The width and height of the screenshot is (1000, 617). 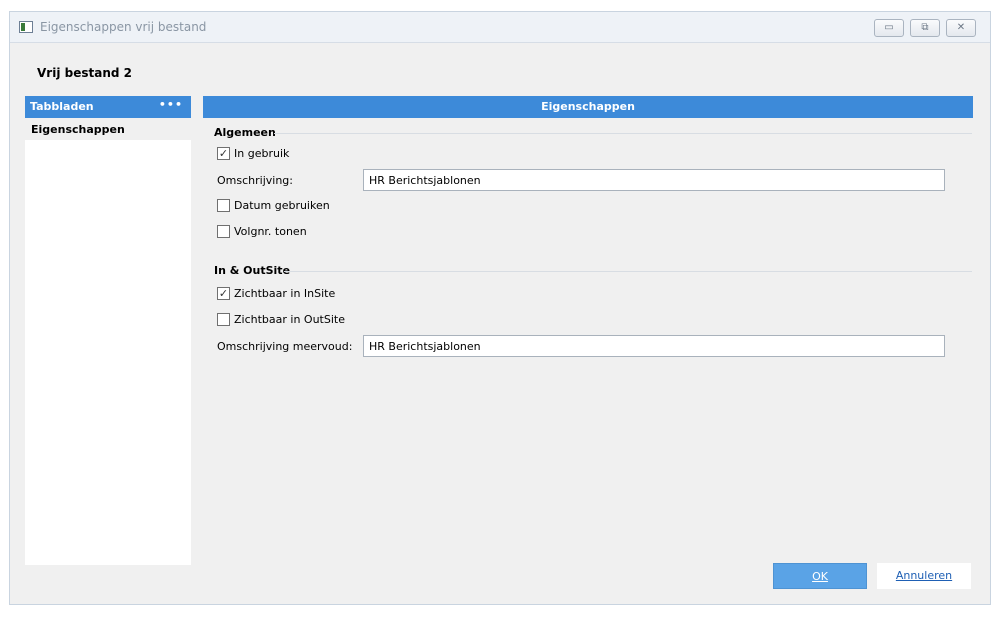 I want to click on datum-gebruiken-row: Datum gebruiken, so click(x=273, y=205).